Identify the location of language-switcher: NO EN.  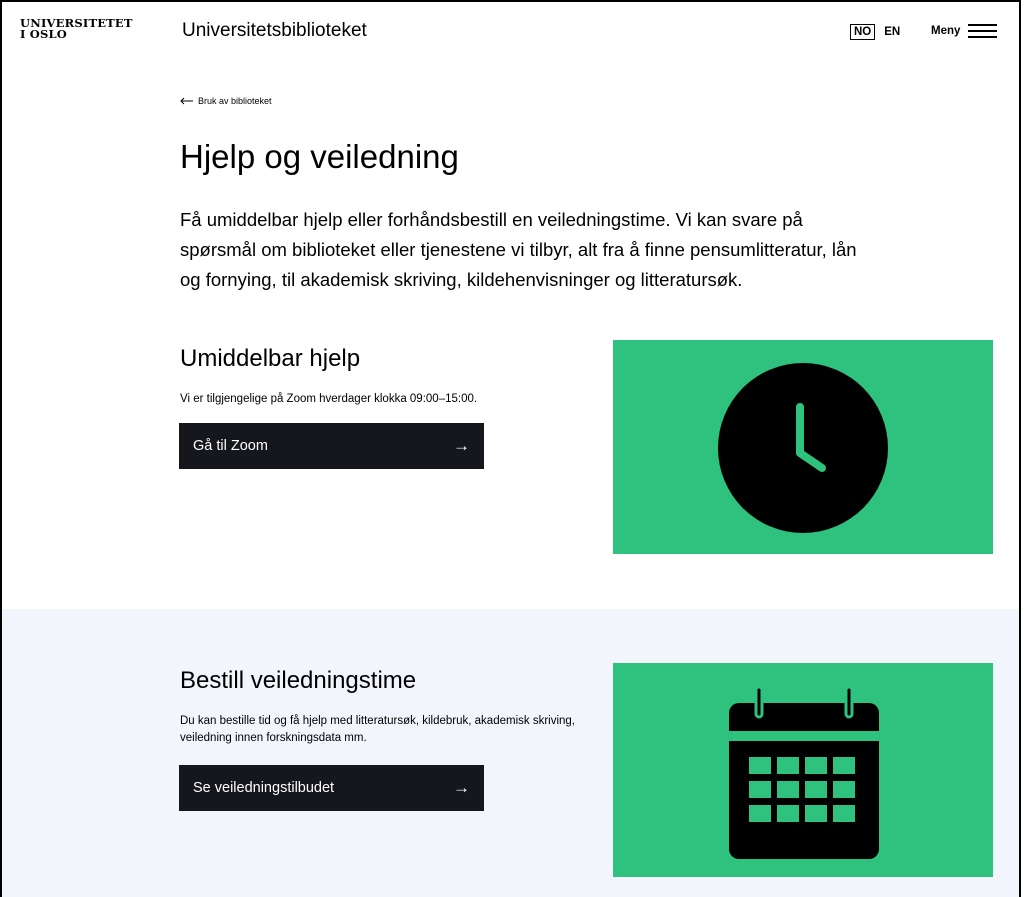
(876, 32).